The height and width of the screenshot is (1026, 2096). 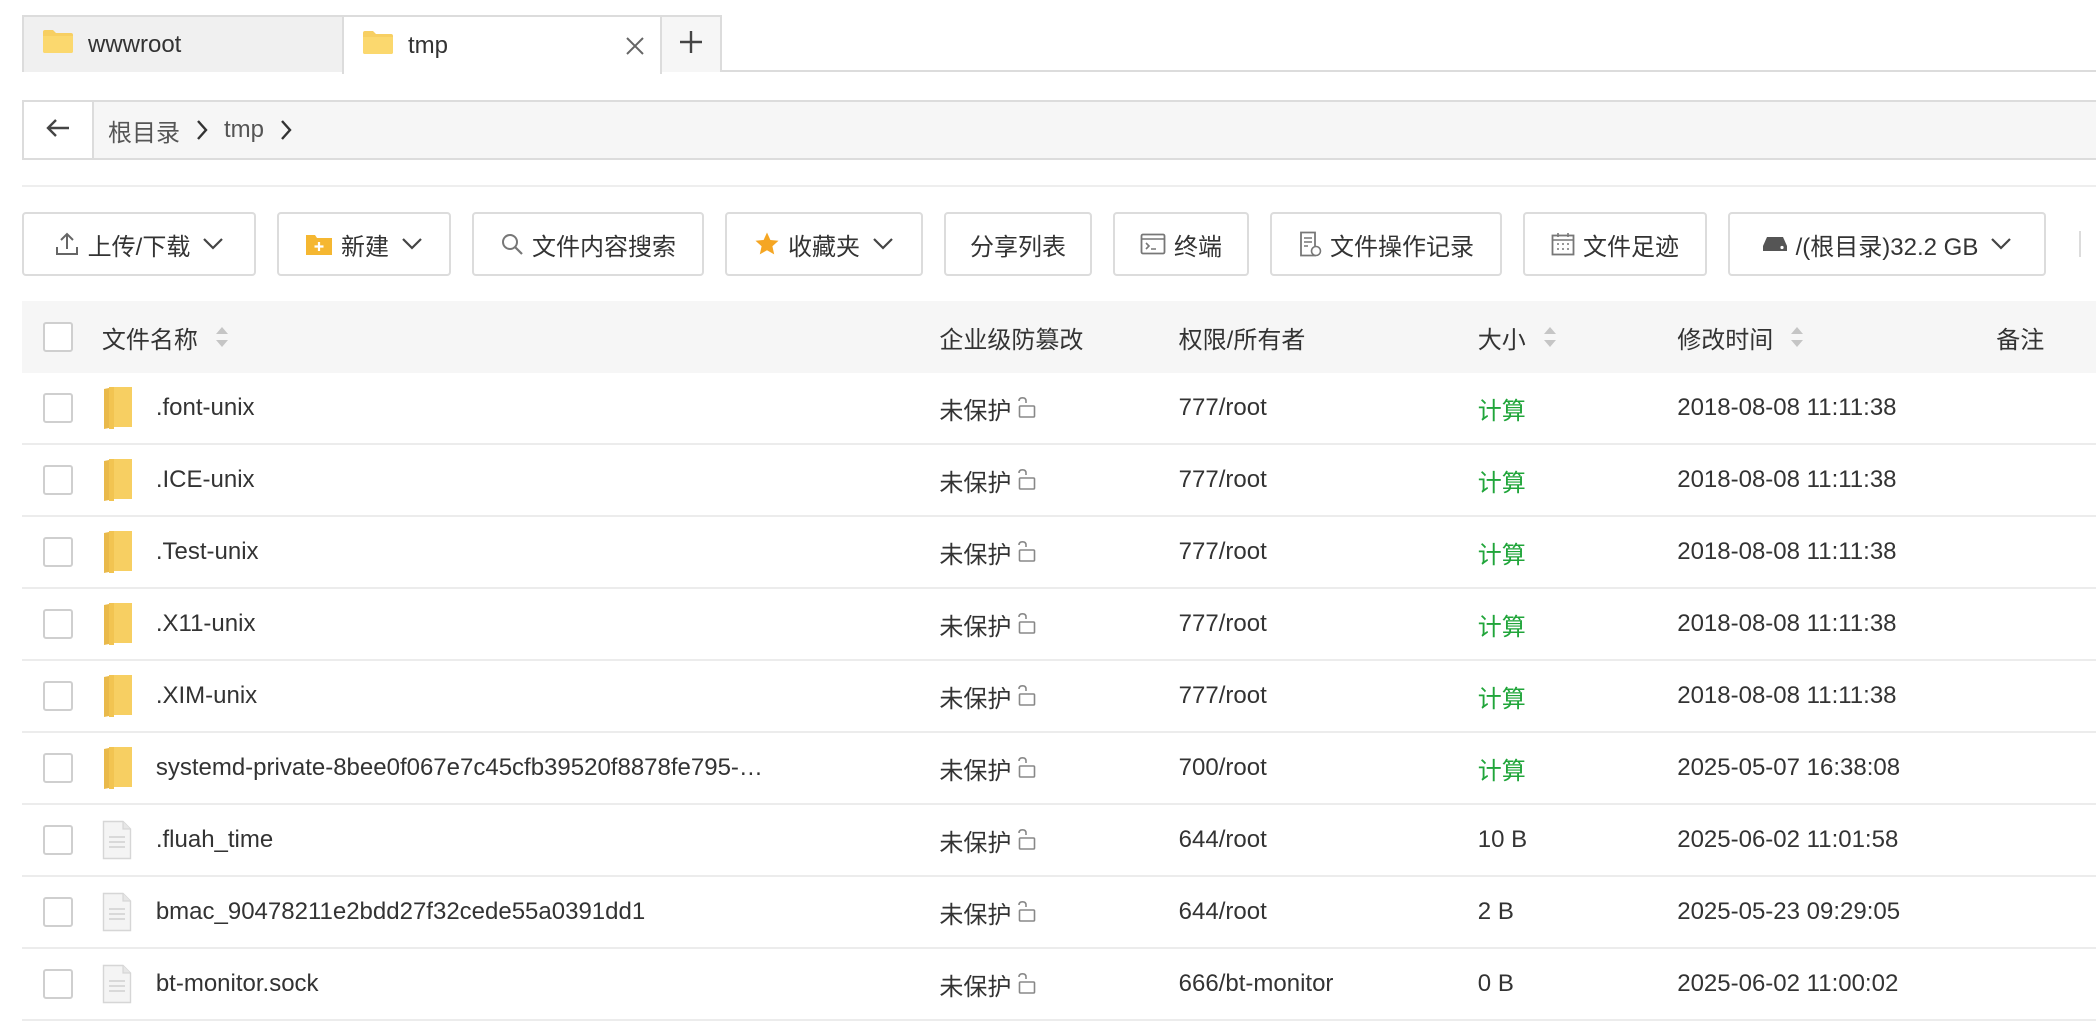 What do you see at coordinates (521, 337) in the screenshot?
I see `column-name: 文件名称` at bounding box center [521, 337].